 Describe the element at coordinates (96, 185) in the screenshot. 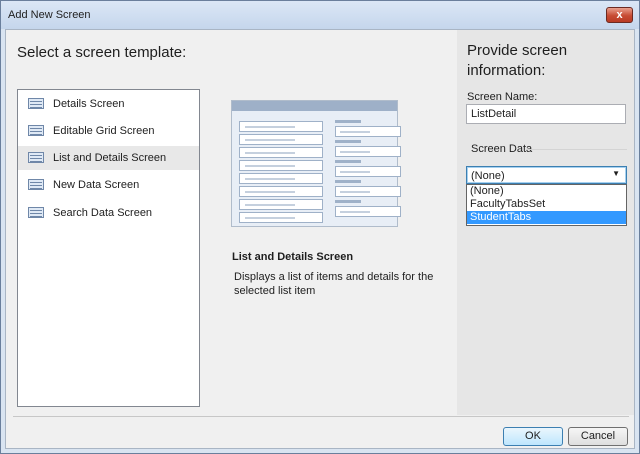

I see `template-item-label: New Data Screen` at that location.